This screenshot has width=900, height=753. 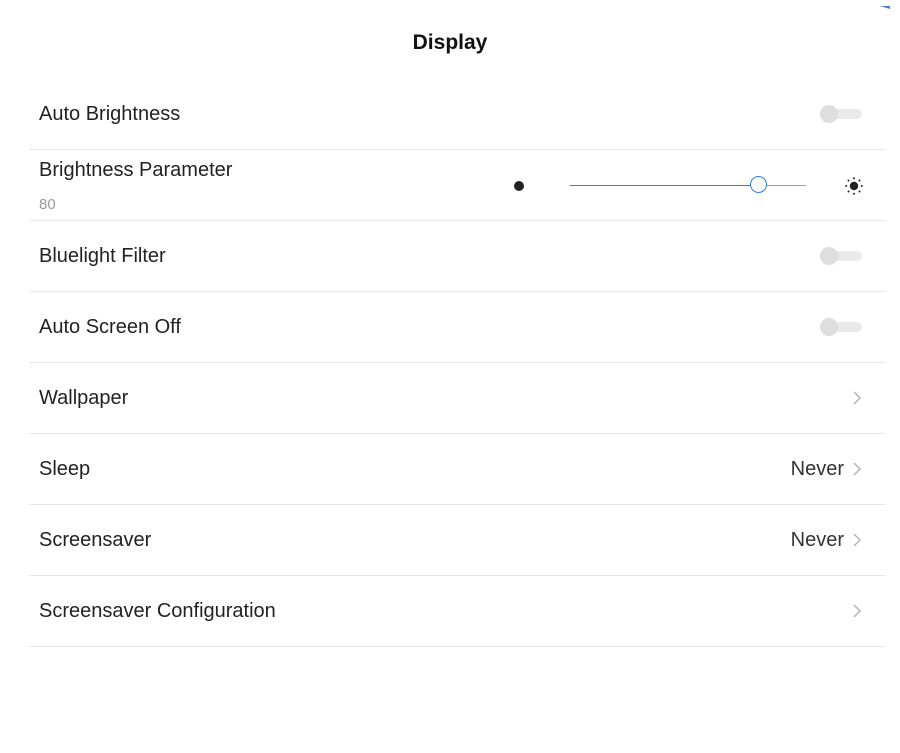 I want to click on auto-brightness-label: Auto Brightness, so click(x=110, y=113).